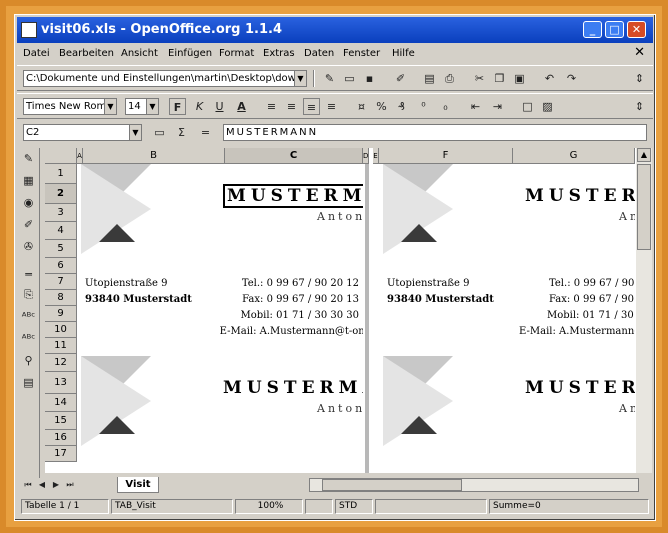 The height and width of the screenshot is (533, 668). What do you see at coordinates (172, 506) in the screenshot?
I see `status-page-style: TAB_Visit` at bounding box center [172, 506].